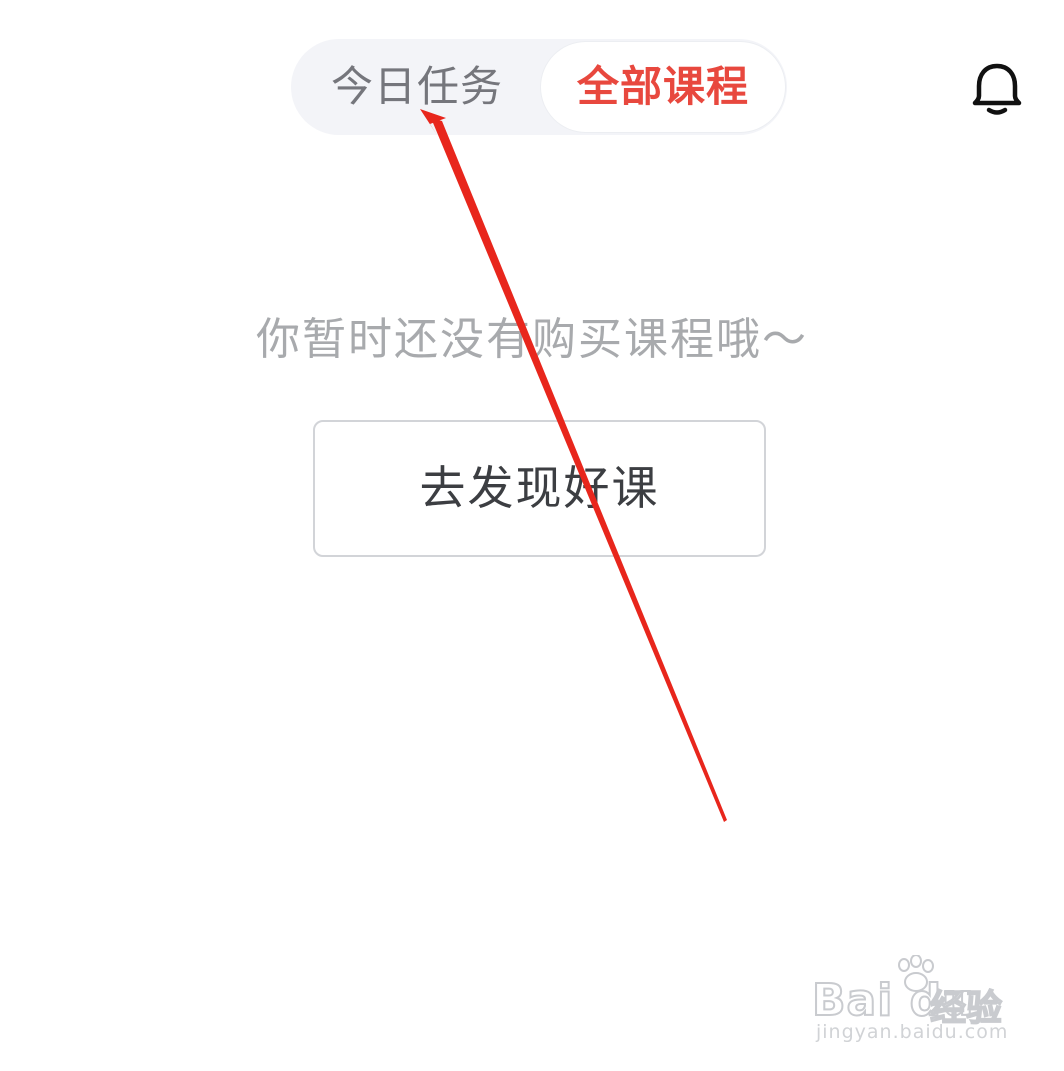 This screenshot has height=1071, width=1064. Describe the element at coordinates (997, 90) in the screenshot. I see `bell-icon` at that location.